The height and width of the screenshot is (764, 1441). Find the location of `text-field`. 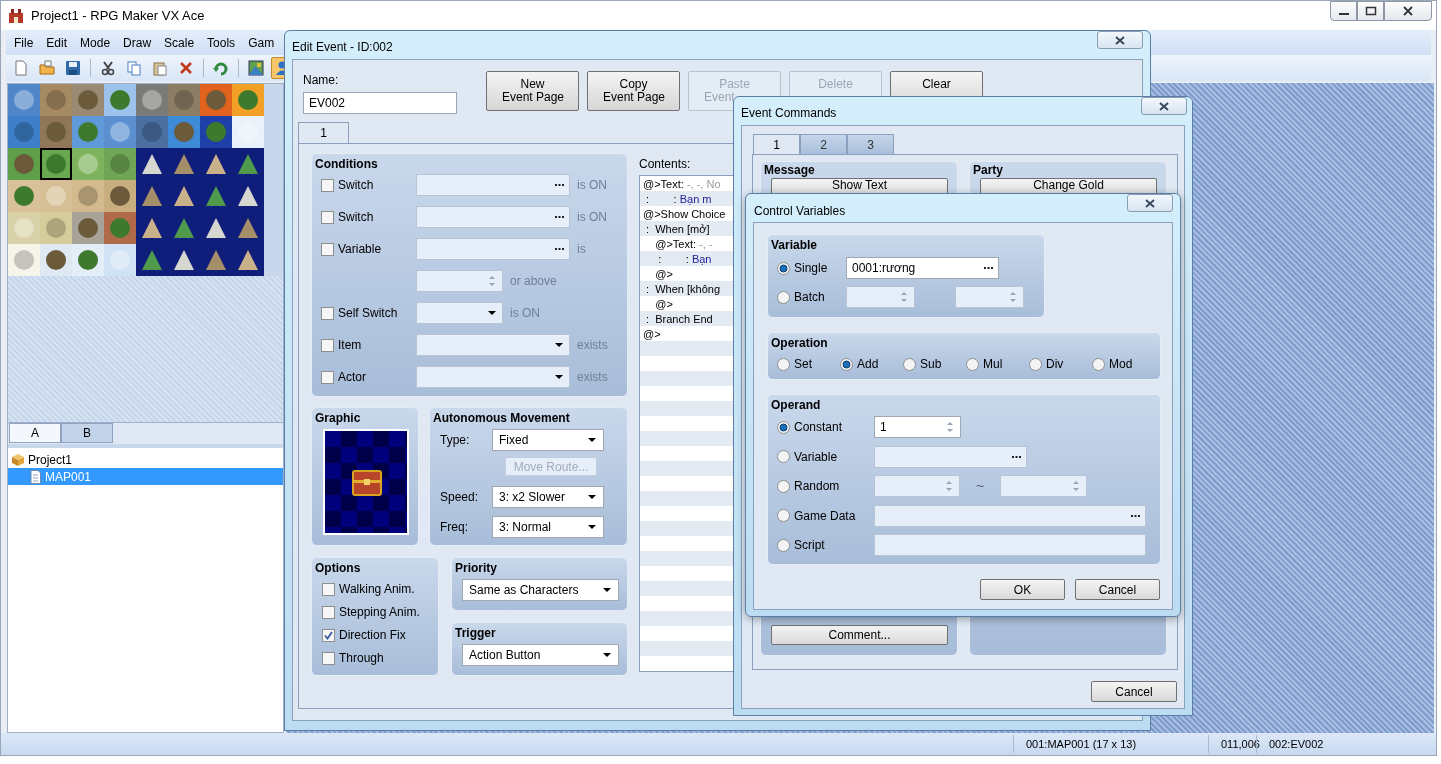

text-field is located at coordinates (1010, 545).